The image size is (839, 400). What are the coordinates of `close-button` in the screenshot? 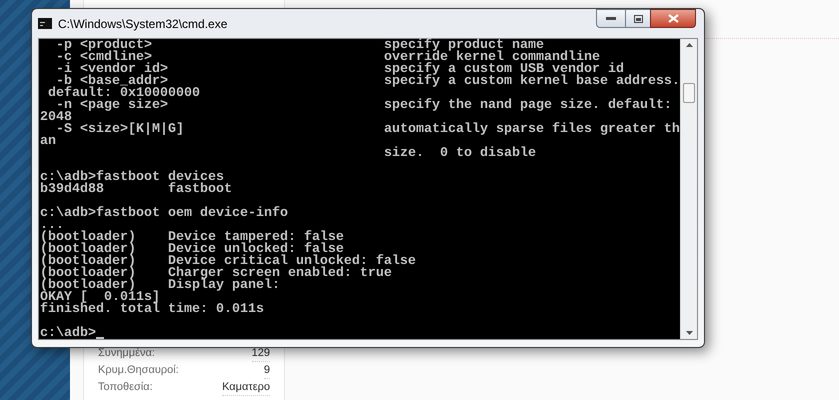 It's located at (673, 18).